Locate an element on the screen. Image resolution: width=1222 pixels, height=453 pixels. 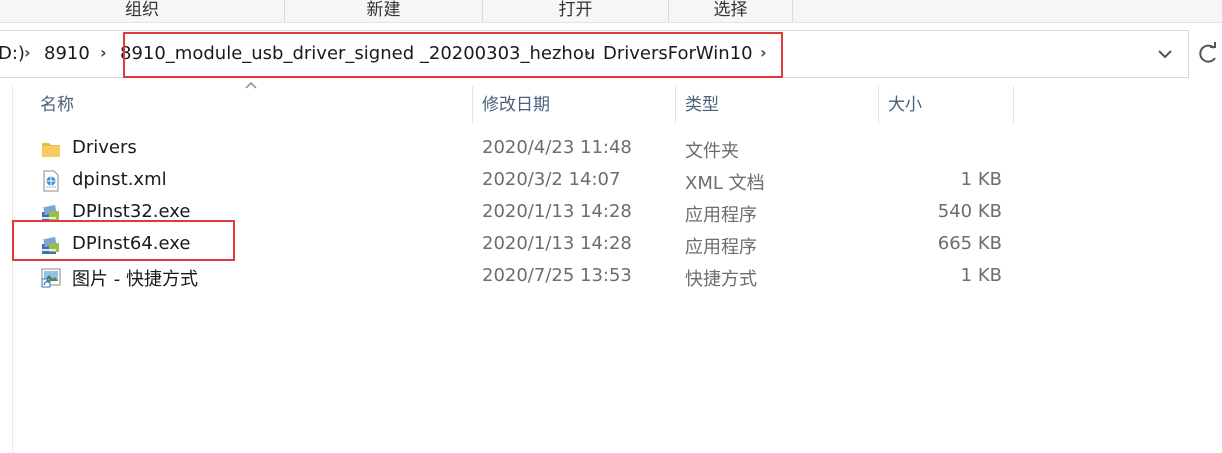
file-row-dpinst-xml: dpinst.xml 2020/3/2 14:07 XML 文档 1 KB is located at coordinates (526, 181).